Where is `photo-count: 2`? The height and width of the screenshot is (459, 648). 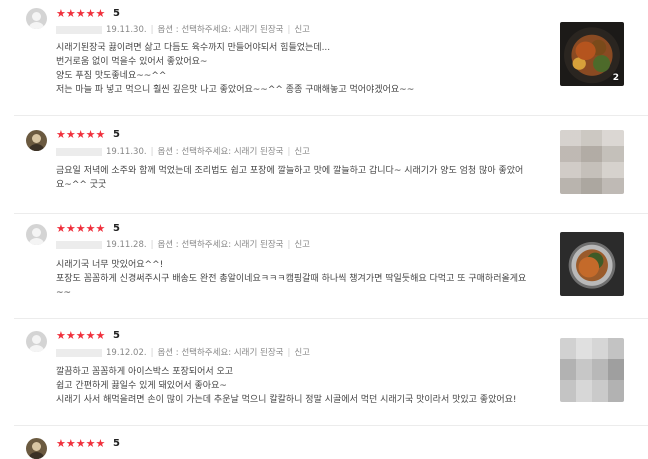 photo-count: 2 is located at coordinates (615, 78).